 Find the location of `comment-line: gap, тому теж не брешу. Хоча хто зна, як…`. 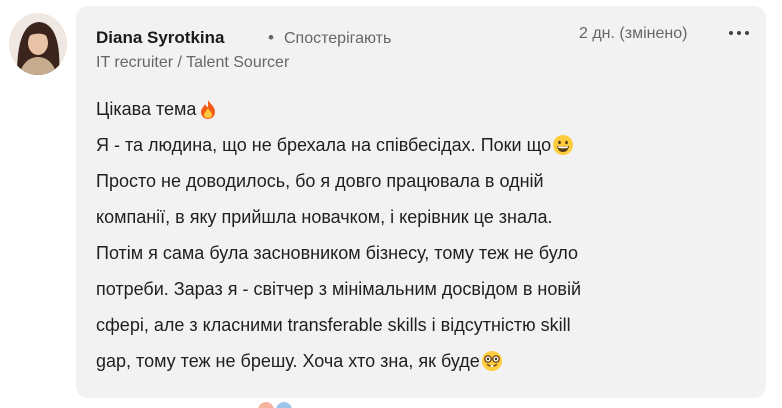

comment-line: gap, тому теж не брешу. Хоча хто зна, як… is located at coordinates (426, 361).